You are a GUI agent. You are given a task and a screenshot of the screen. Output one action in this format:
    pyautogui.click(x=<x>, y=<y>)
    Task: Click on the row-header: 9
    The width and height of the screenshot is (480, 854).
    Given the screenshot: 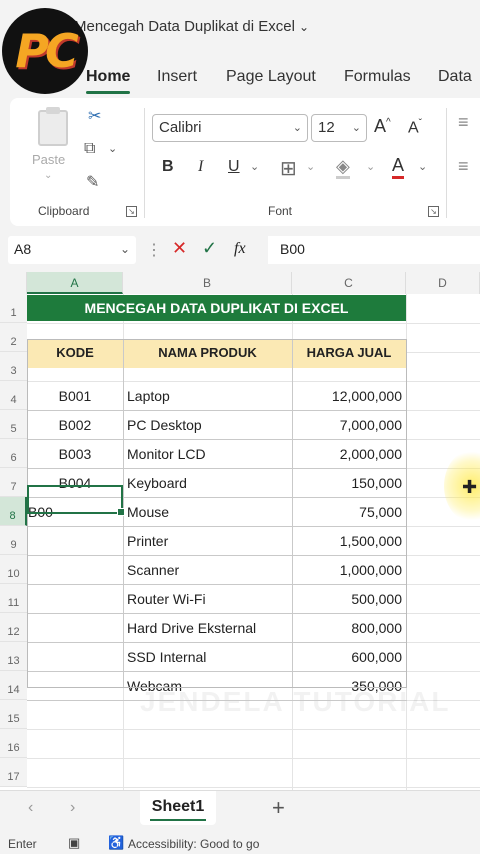 What is the action you would take?
    pyautogui.click(x=13, y=540)
    